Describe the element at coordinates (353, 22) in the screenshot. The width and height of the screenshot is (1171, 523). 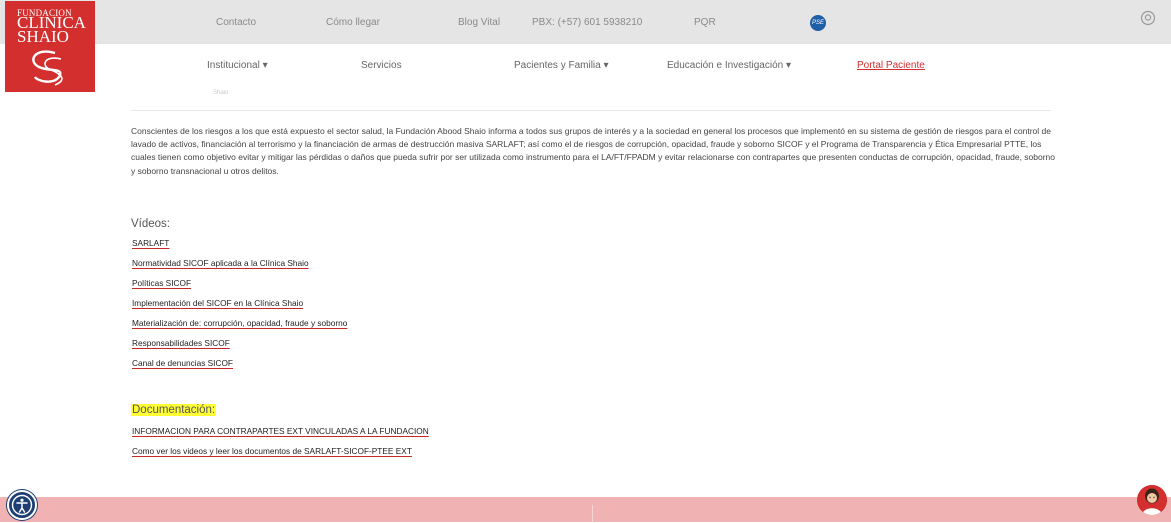
I see `directions-link: Cómo llegar` at that location.